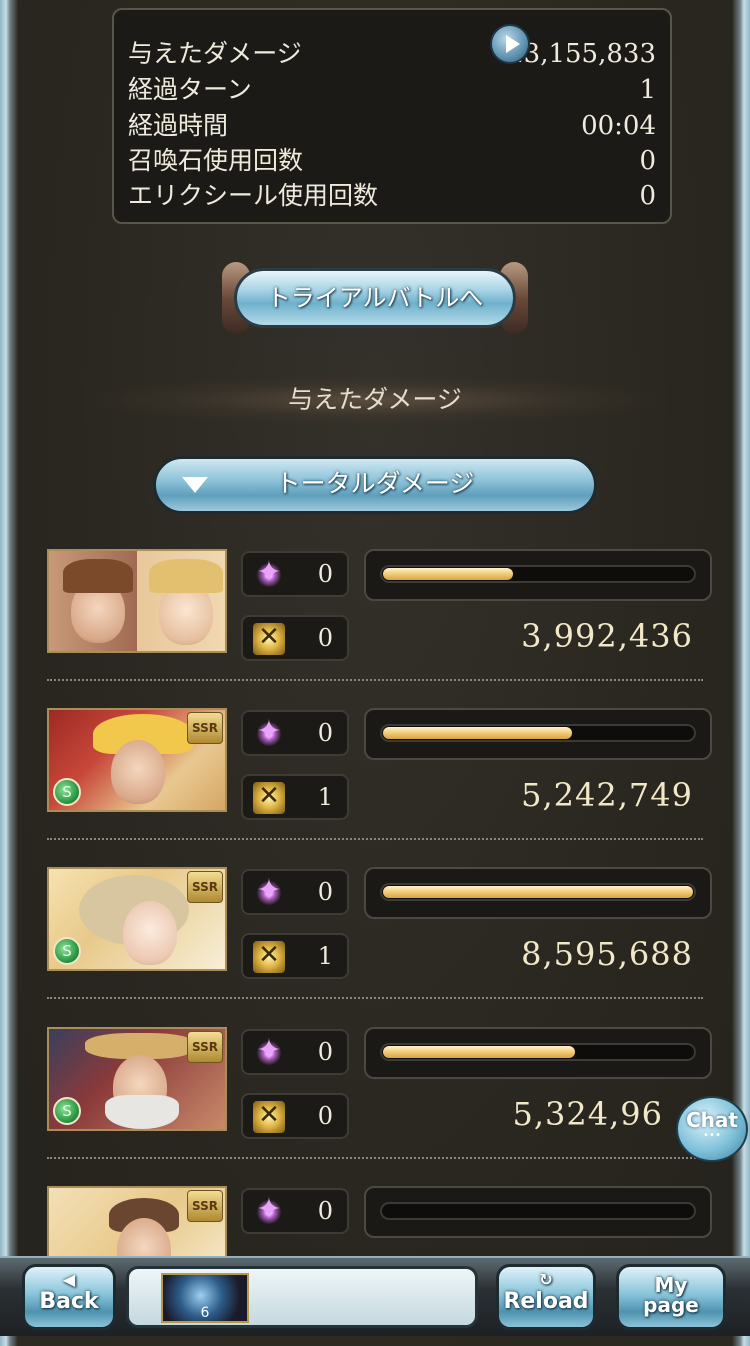 The height and width of the screenshot is (1346, 750). Describe the element at coordinates (510, 44) in the screenshot. I see `play-icon` at that location.